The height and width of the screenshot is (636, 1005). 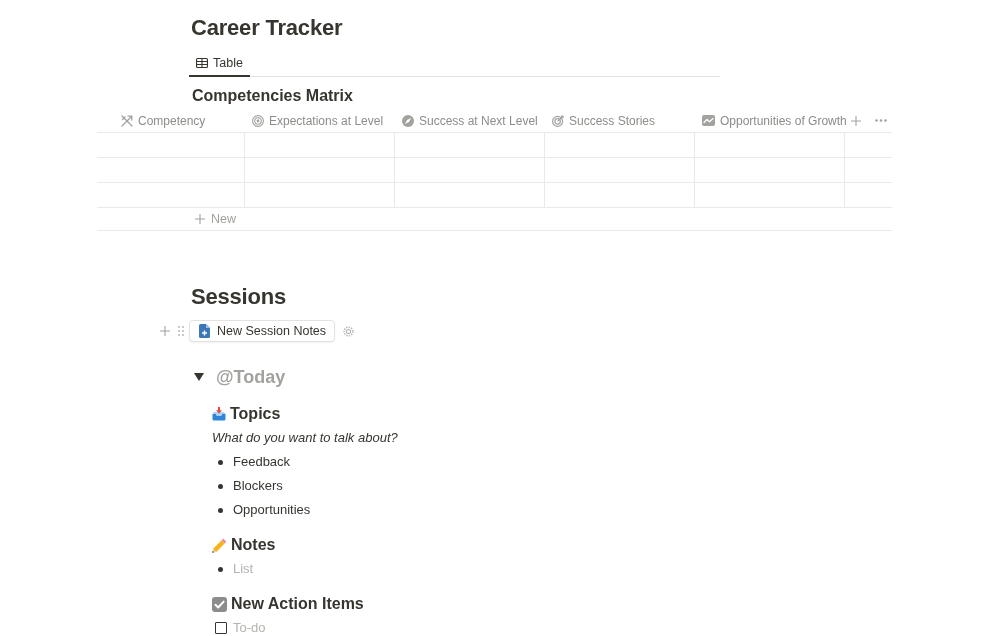 I want to click on chart-icon, so click(x=708, y=120).